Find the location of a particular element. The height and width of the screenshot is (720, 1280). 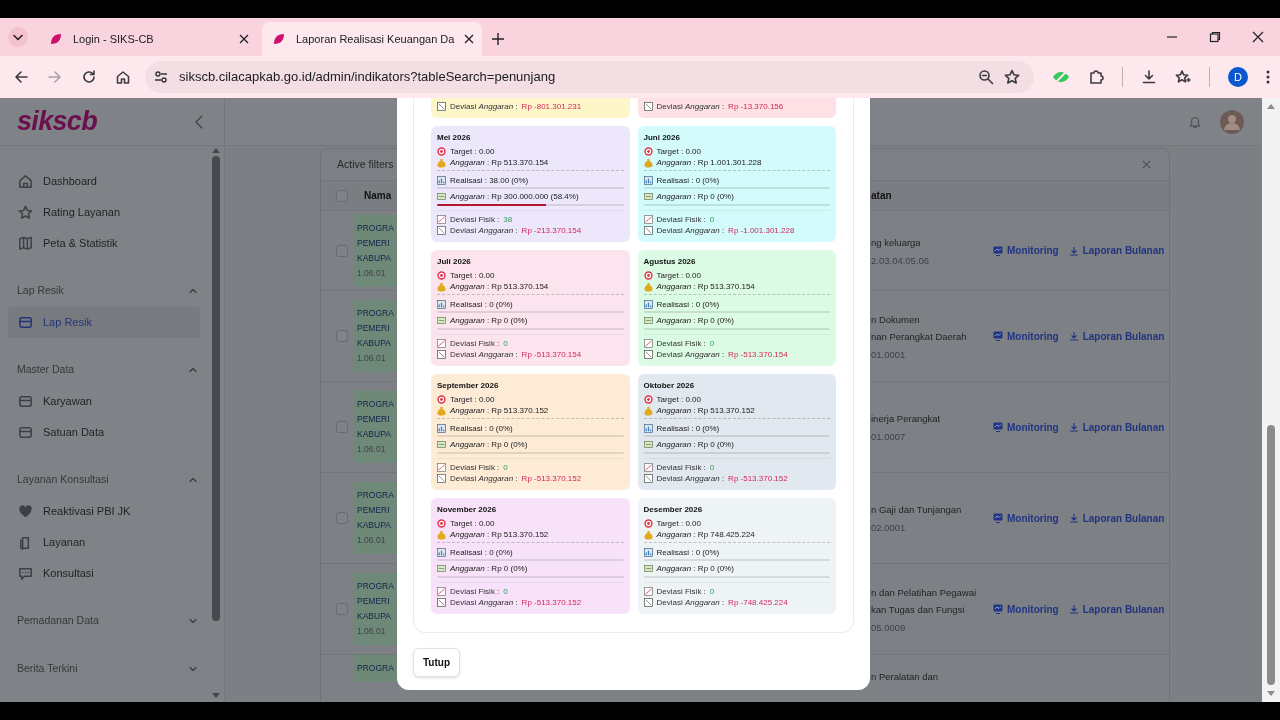

column-header: Nama is located at coordinates (375, 195).